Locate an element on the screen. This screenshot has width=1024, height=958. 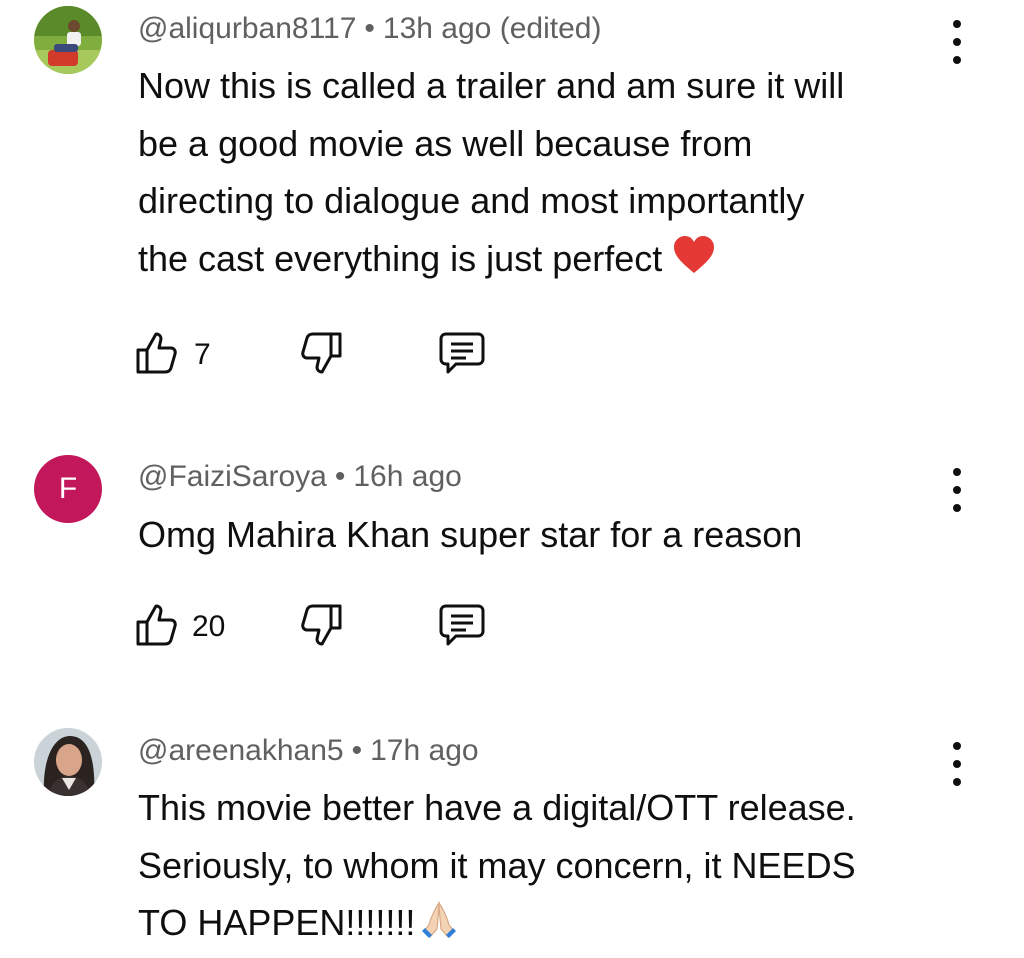
comment-line: Omg Mahira Khan super star for a reason is located at coordinates (470, 534).